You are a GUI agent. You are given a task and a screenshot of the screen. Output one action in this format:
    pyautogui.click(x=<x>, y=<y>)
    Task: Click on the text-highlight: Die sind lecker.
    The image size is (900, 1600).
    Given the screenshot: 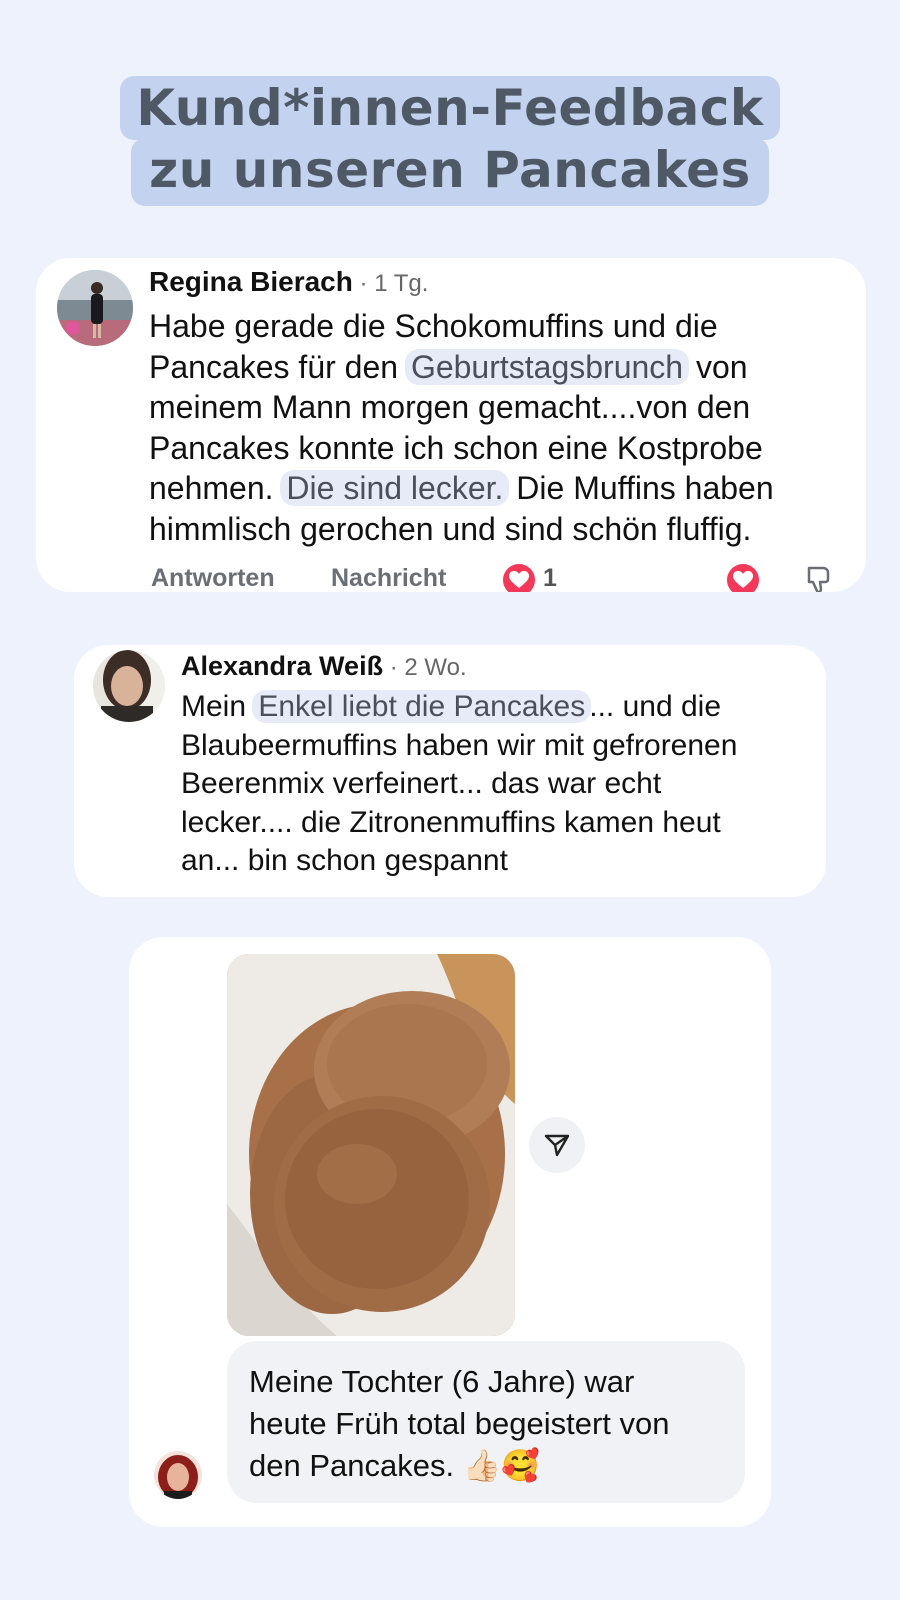 What is the action you would take?
    pyautogui.click(x=395, y=488)
    